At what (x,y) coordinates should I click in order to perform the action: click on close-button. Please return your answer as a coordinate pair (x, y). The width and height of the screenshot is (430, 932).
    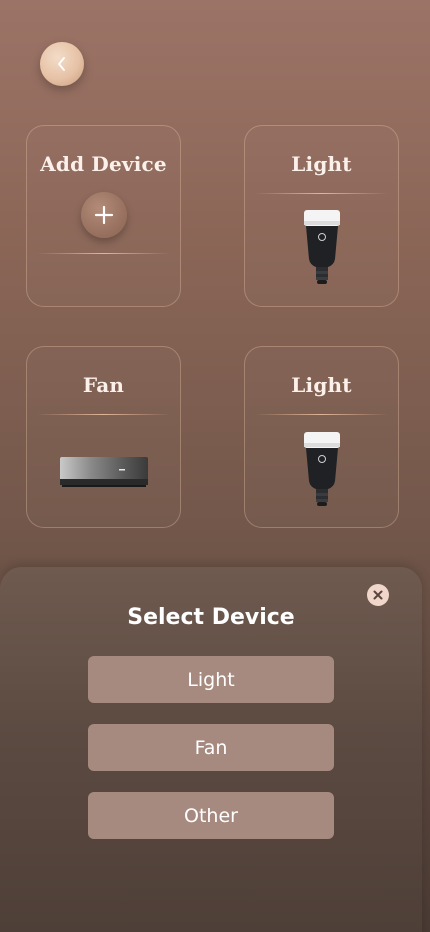
    Looking at the image, I should click on (378, 595).